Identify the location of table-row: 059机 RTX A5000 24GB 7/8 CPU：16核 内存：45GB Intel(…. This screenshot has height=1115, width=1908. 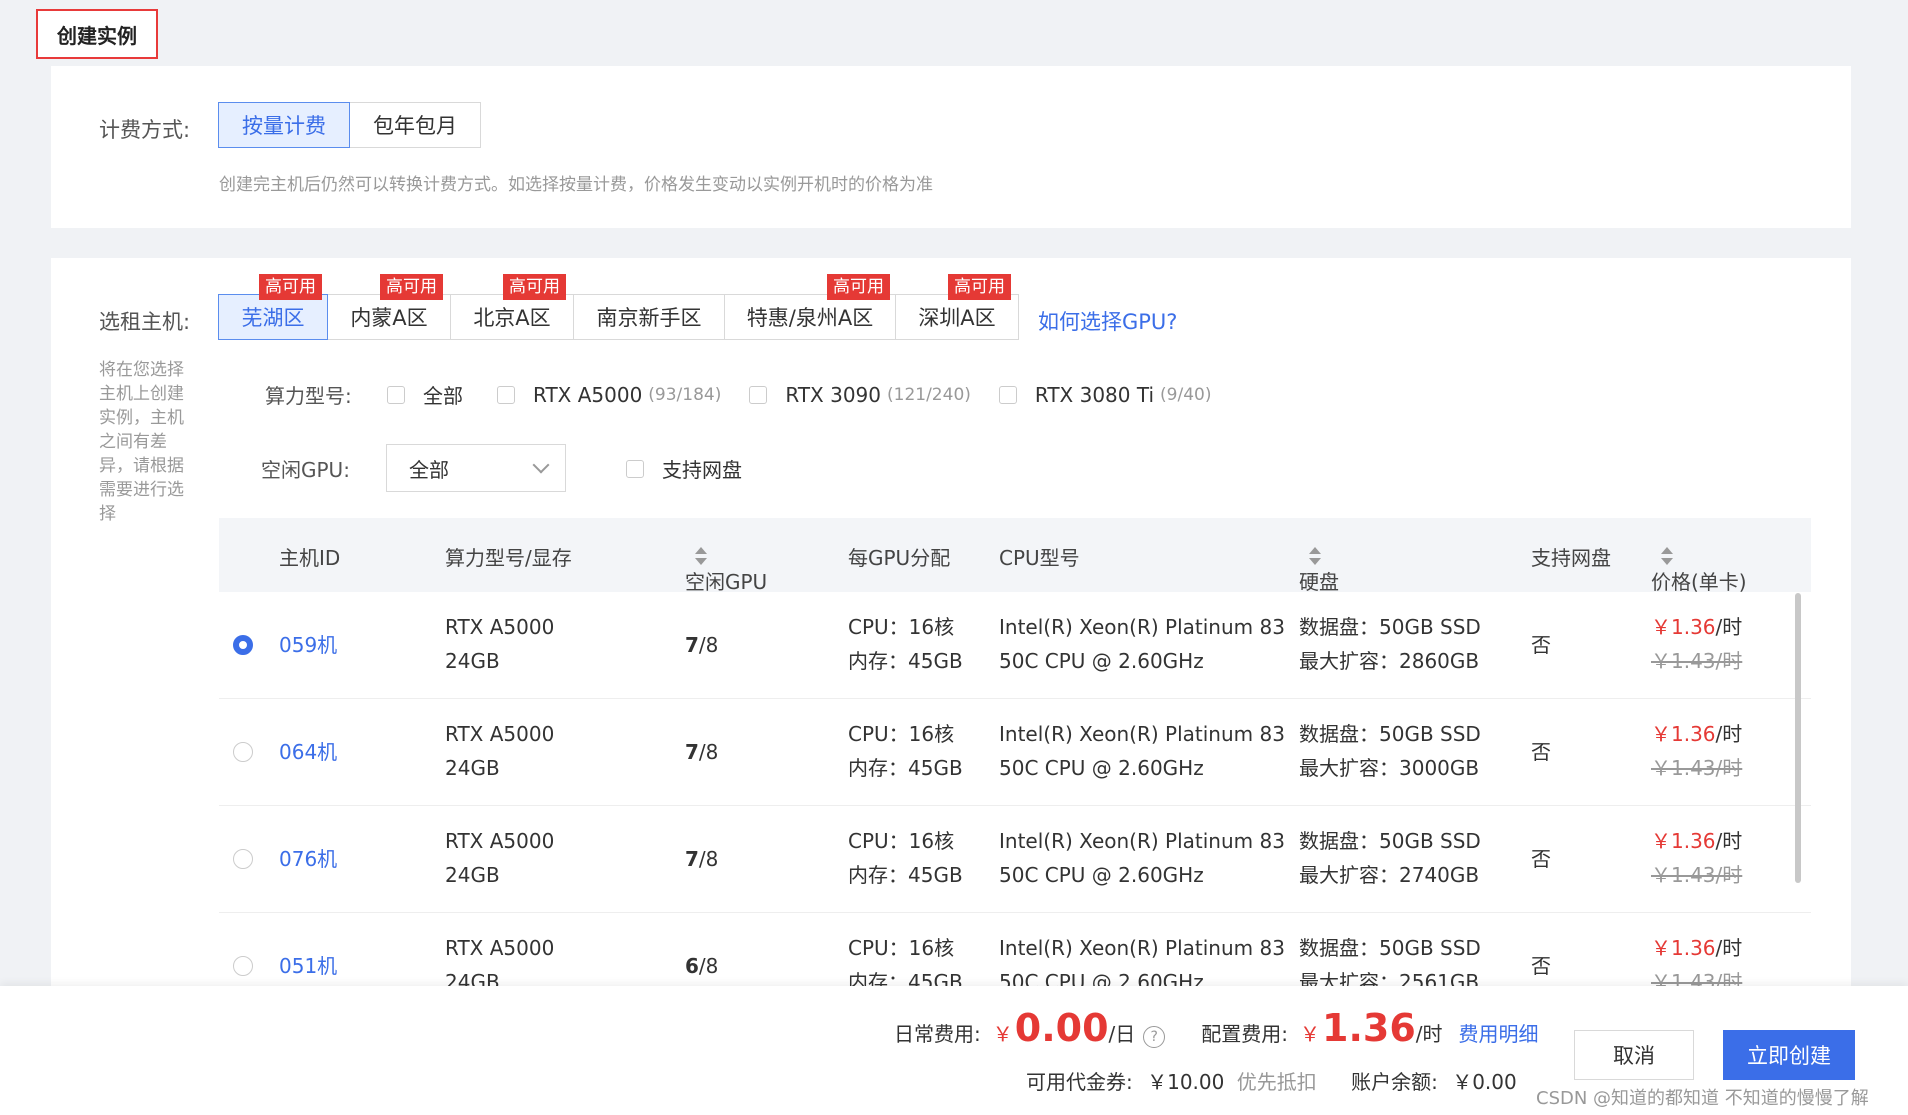
(1015, 645).